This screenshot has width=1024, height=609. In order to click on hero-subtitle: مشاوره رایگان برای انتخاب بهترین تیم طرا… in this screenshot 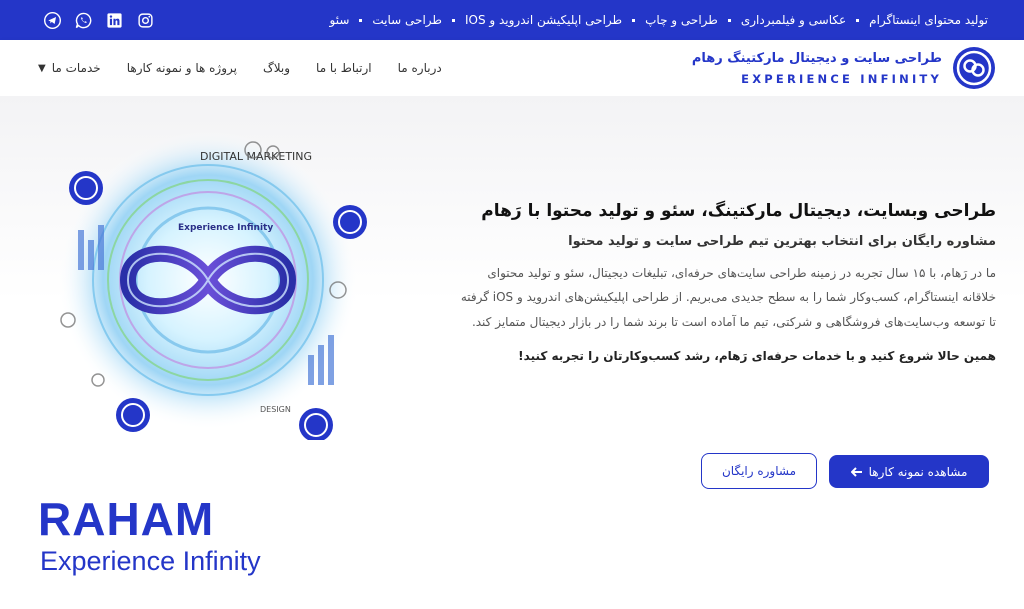, I will do `click(782, 241)`.